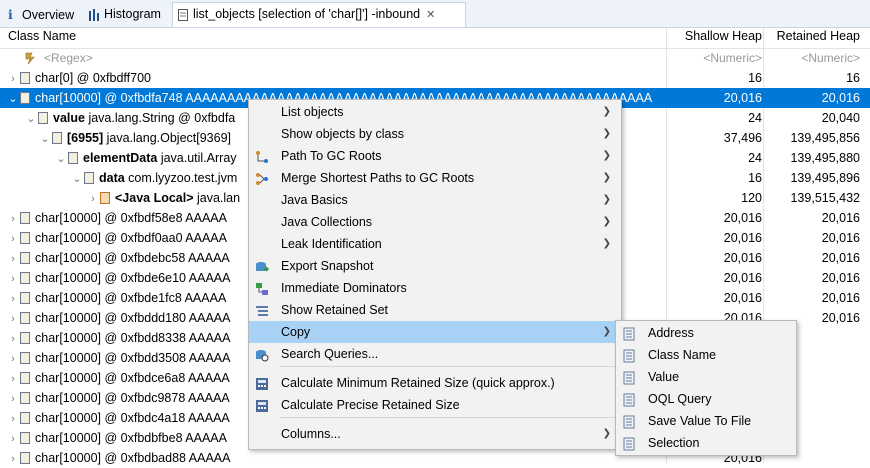 This screenshot has width=870, height=468. What do you see at coordinates (217, 198) in the screenshot?
I see `row-label: java.lan` at bounding box center [217, 198].